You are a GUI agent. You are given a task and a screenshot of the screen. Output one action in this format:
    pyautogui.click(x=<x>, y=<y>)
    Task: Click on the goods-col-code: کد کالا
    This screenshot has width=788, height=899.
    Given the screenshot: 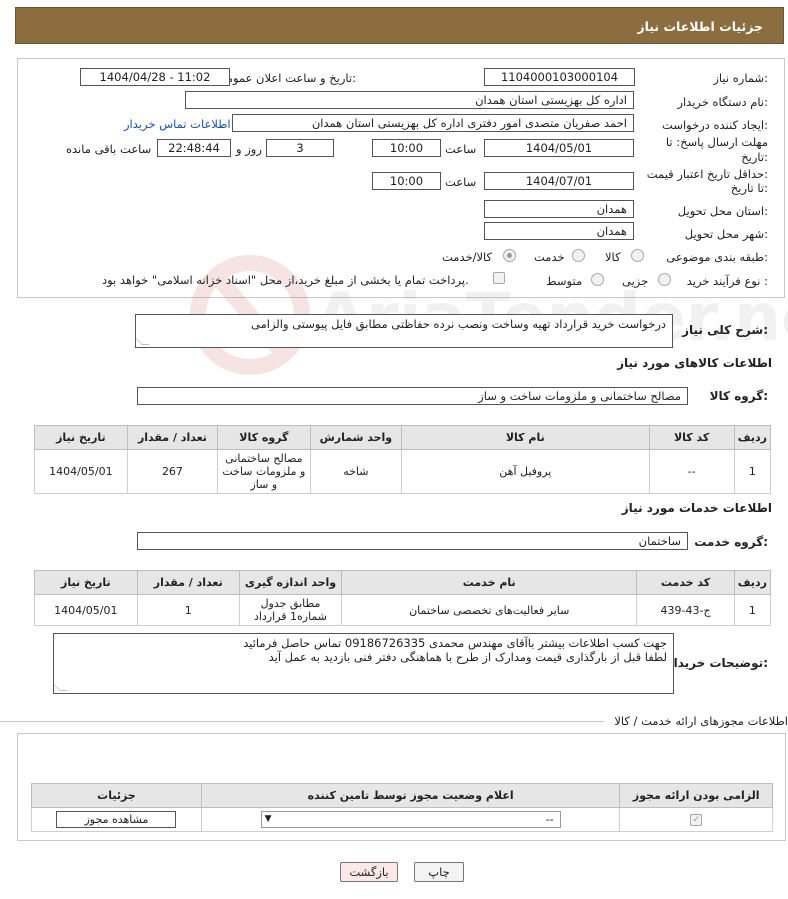 What is the action you would take?
    pyautogui.click(x=691, y=437)
    